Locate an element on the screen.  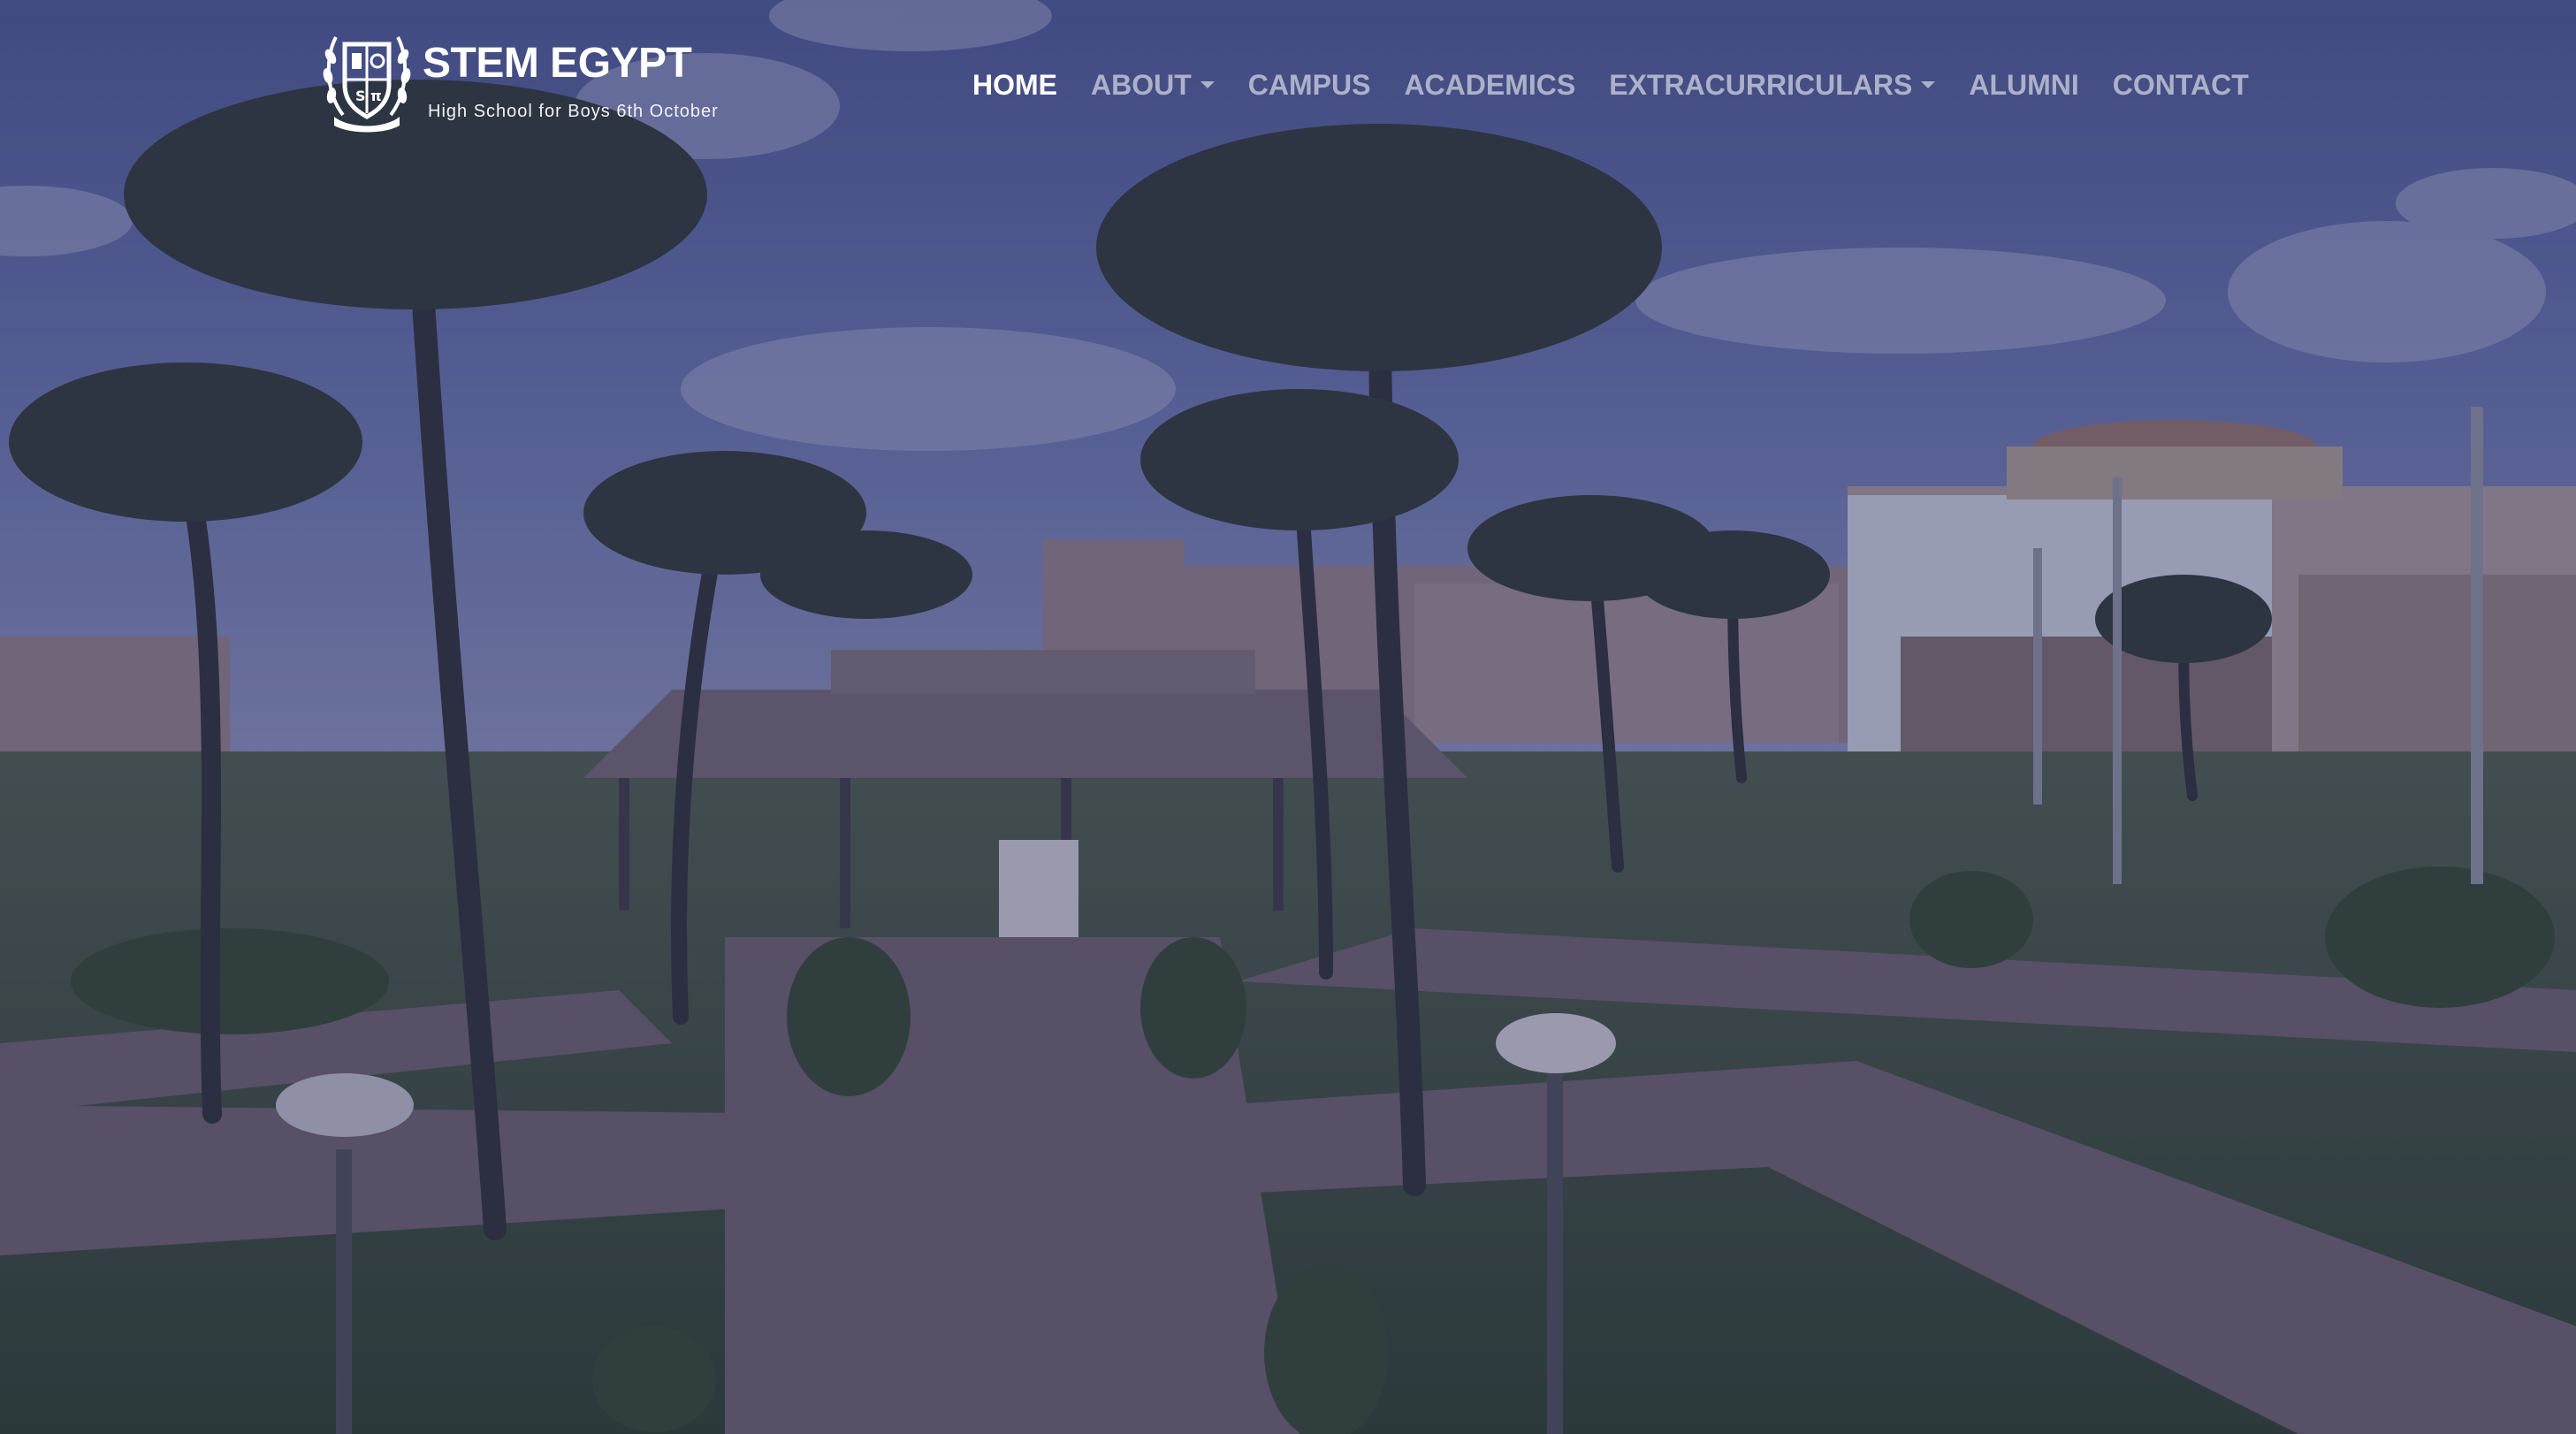
nav-academics-label: ACADEMICS is located at coordinates (1490, 85).